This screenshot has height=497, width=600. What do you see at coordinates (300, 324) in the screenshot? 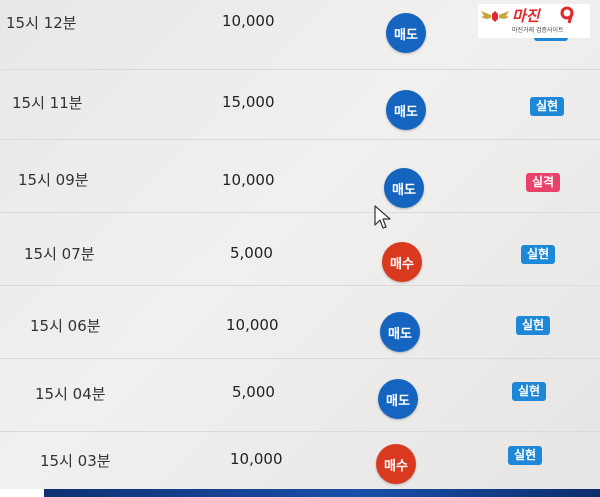
I see `table-row: 15시 06분 10,000 매도 실현` at bounding box center [300, 324].